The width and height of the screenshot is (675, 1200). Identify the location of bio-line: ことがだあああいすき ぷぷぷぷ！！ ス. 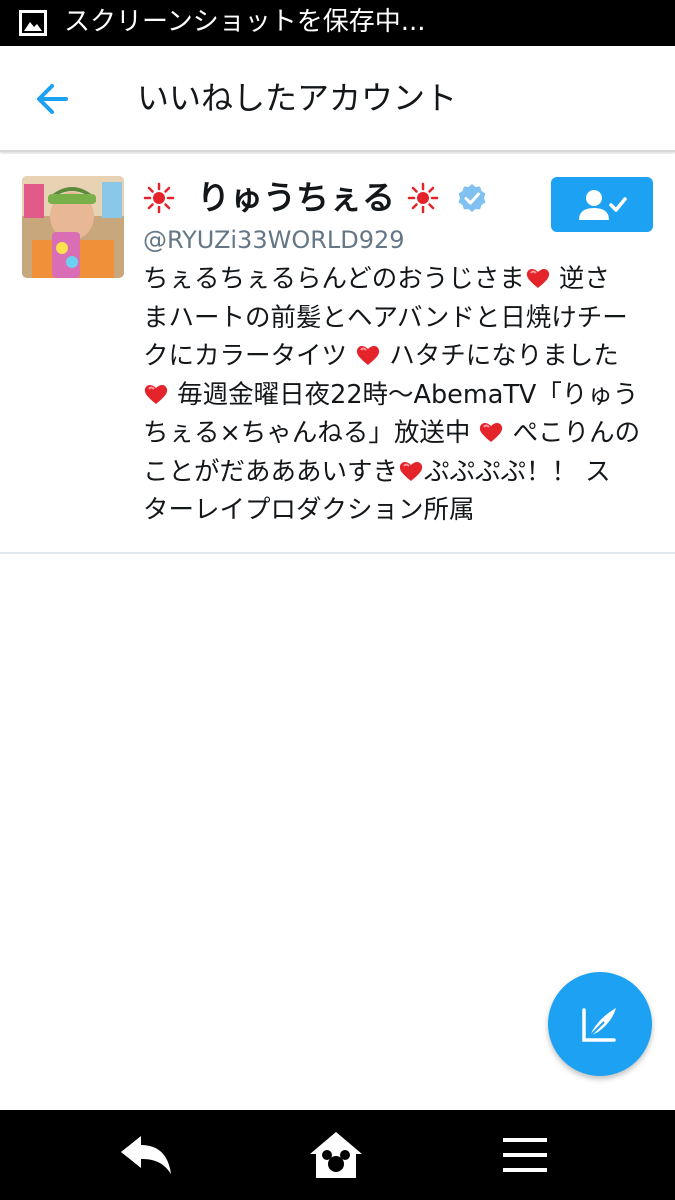
(401, 472).